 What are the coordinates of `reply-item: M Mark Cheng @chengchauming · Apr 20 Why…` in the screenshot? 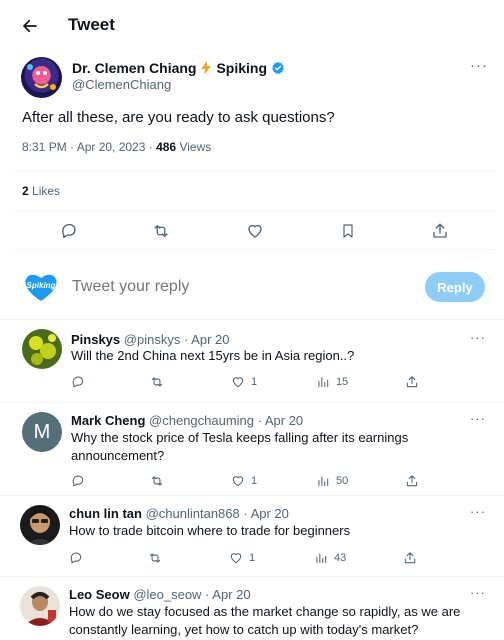 It's located at (252, 449).